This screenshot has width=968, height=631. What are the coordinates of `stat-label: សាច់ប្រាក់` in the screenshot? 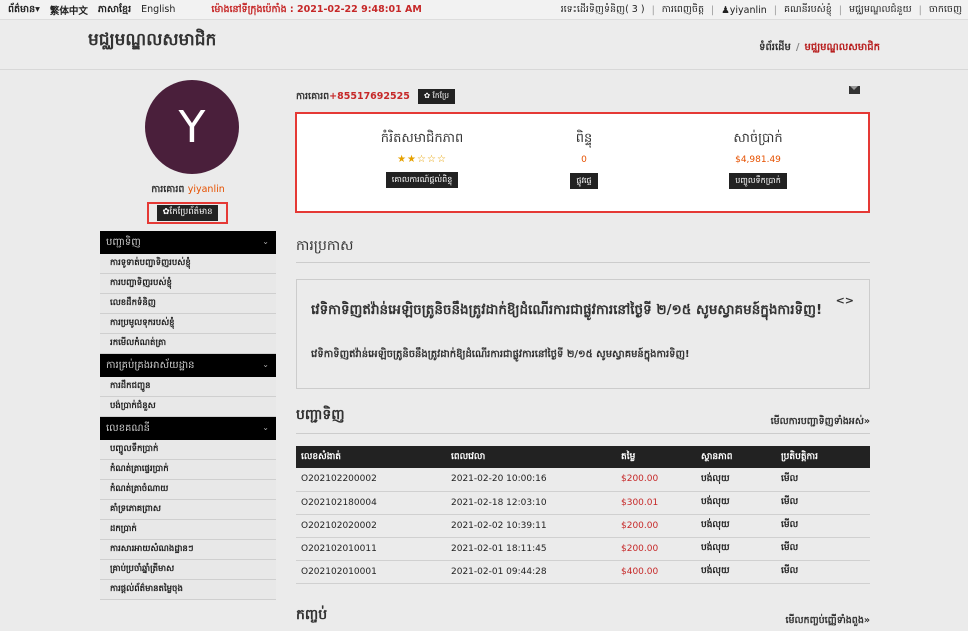 It's located at (758, 138).